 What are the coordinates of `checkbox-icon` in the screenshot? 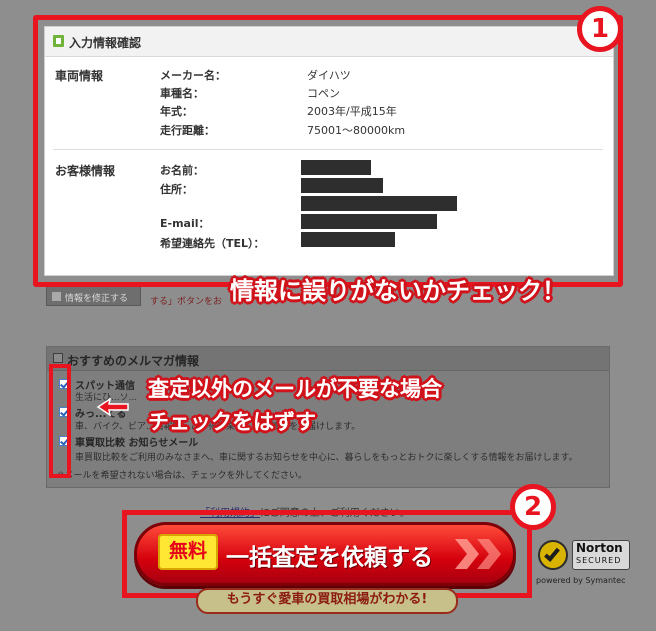 It's located at (58, 358).